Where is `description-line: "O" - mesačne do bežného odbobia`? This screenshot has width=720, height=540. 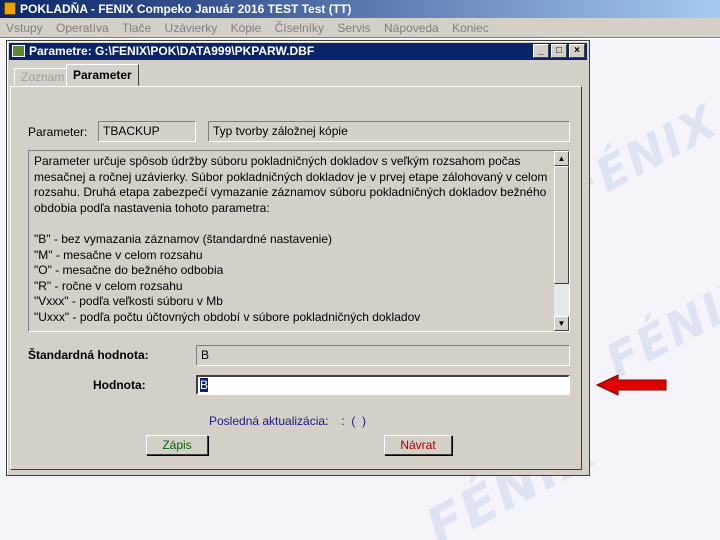
description-line: "O" - mesačne do bežného odbobia is located at coordinates (129, 270).